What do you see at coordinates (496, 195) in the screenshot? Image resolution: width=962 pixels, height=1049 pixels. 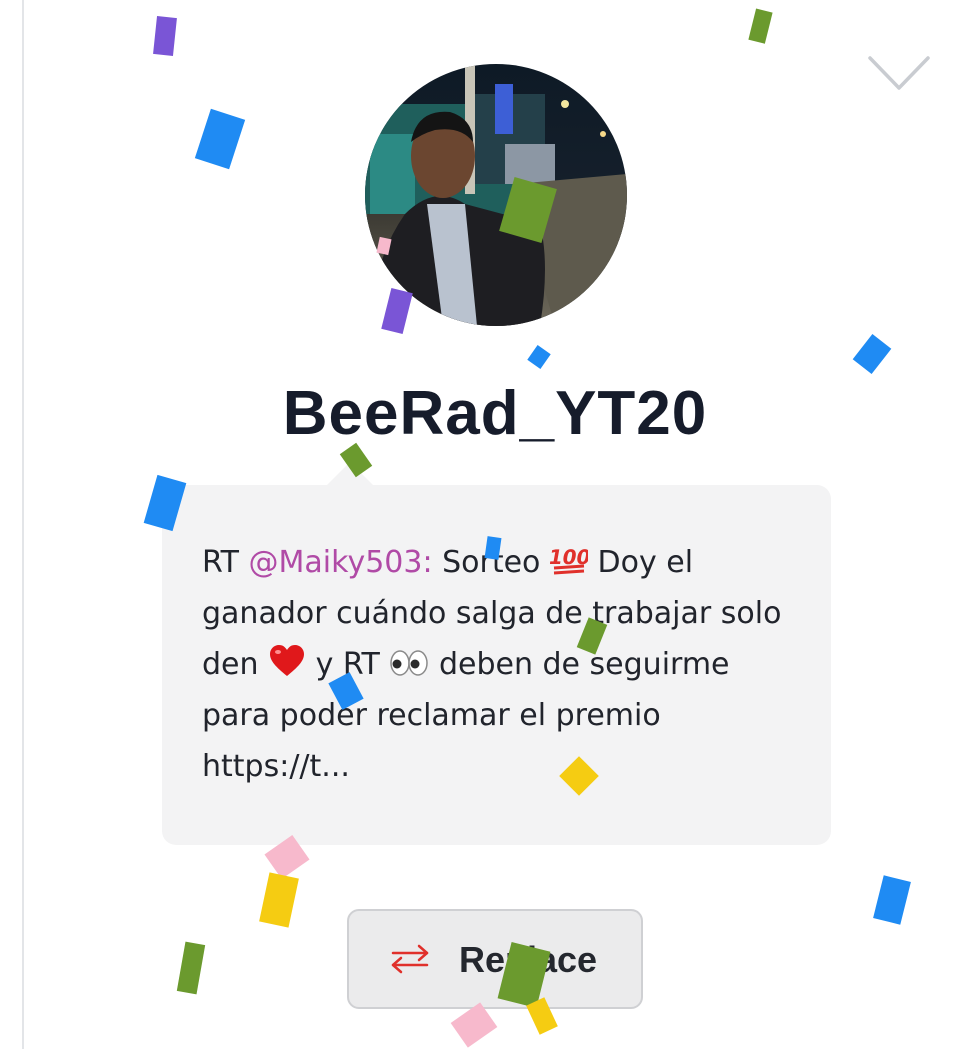 I see `avatar` at bounding box center [496, 195].